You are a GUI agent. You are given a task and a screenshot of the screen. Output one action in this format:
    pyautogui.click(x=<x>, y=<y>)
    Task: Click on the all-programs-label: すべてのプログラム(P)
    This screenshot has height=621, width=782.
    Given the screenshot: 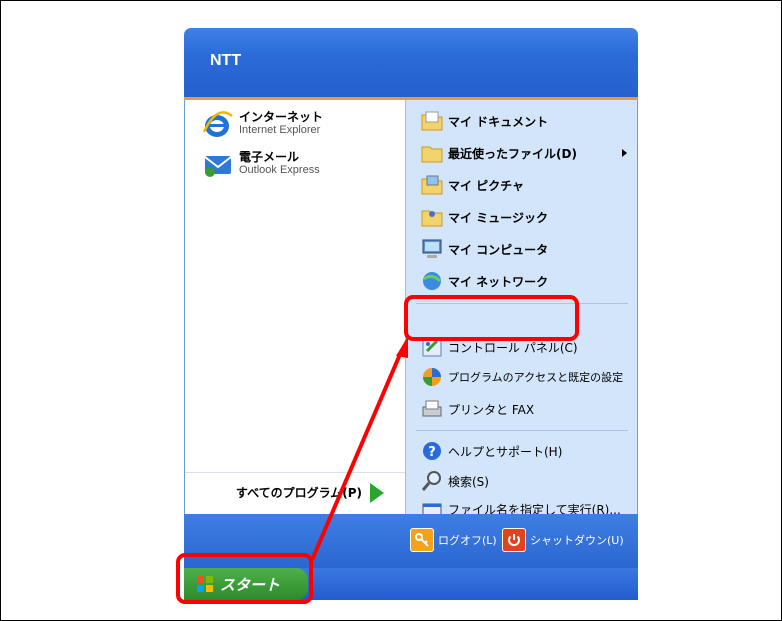 What is the action you would take?
    pyautogui.click(x=298, y=493)
    